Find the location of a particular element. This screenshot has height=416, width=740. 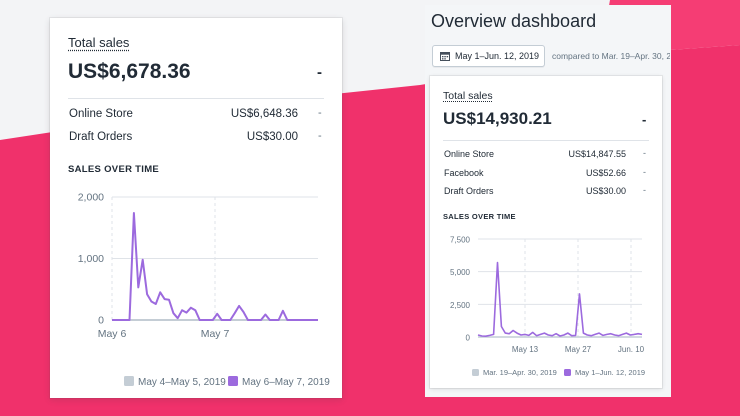

row-online-store-value: US$6,648.36 is located at coordinates (264, 114).